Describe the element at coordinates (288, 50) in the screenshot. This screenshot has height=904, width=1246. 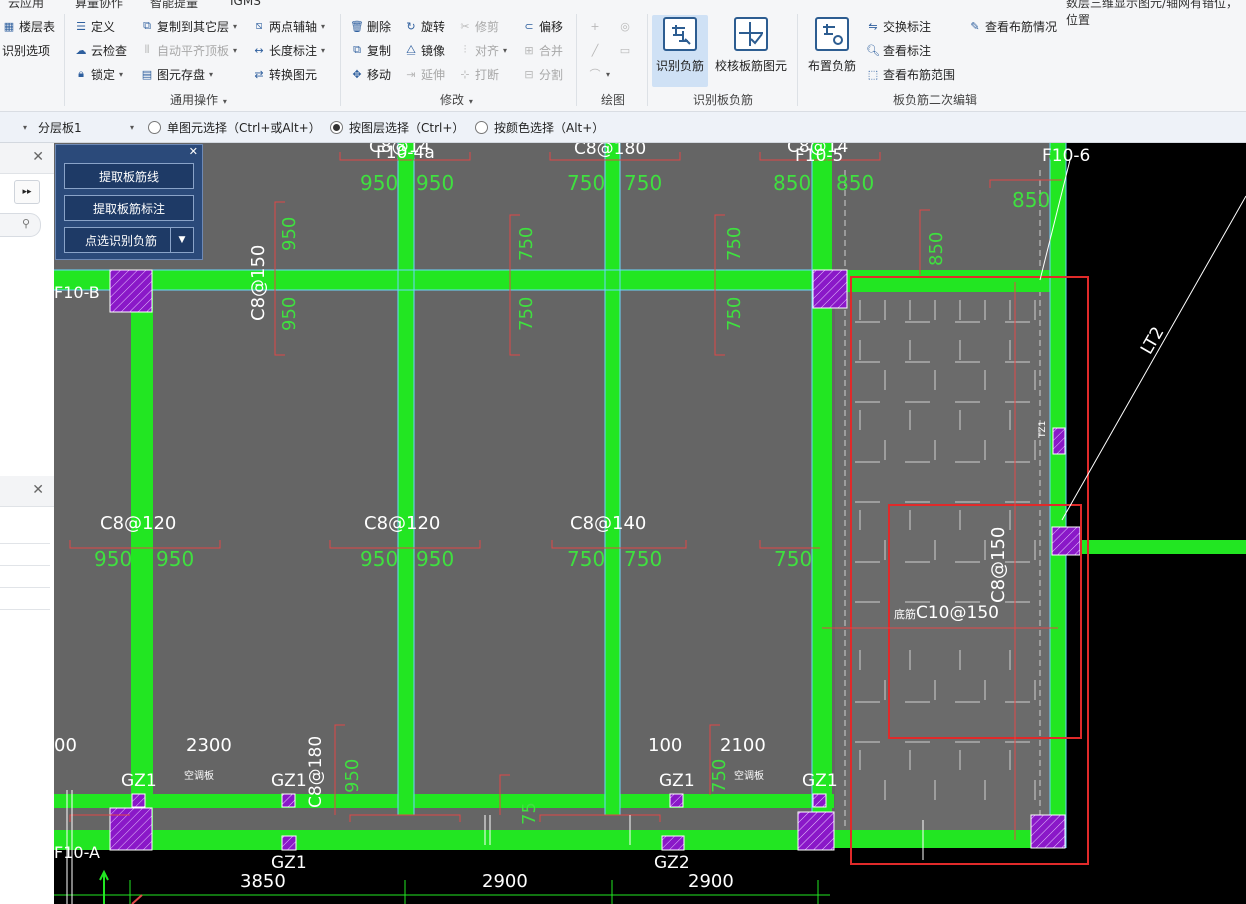
I see `length-dim-button: ↔ 长度标注 ▾` at that location.